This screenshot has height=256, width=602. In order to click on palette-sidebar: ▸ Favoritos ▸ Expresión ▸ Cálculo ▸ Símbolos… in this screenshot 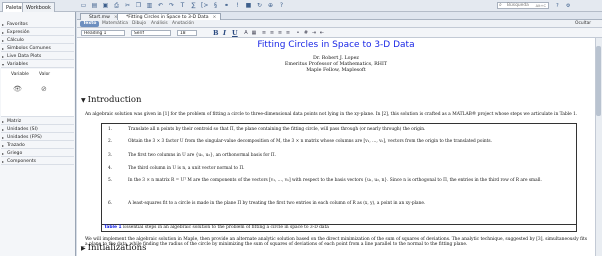, I will do `click(38, 134)`.